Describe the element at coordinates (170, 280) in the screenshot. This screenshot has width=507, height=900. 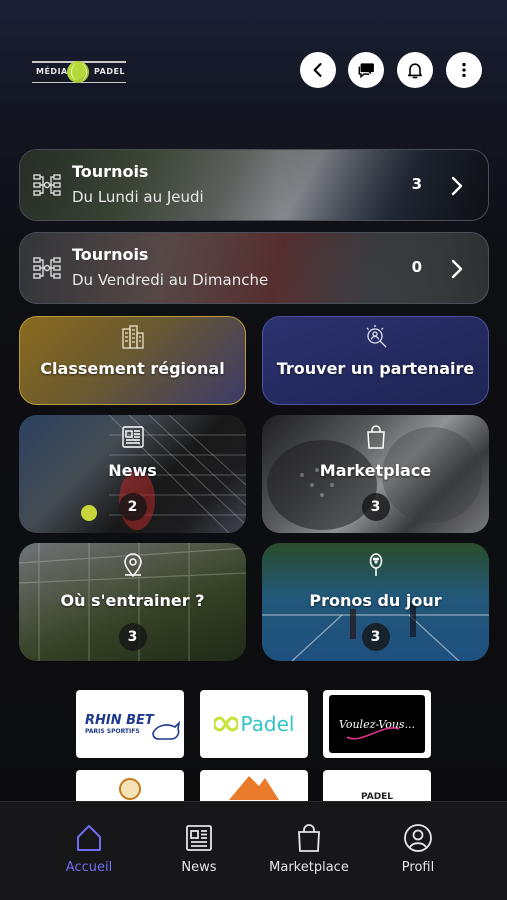
I see `banner-subtitle: Du Vendredi au Dimanche` at that location.